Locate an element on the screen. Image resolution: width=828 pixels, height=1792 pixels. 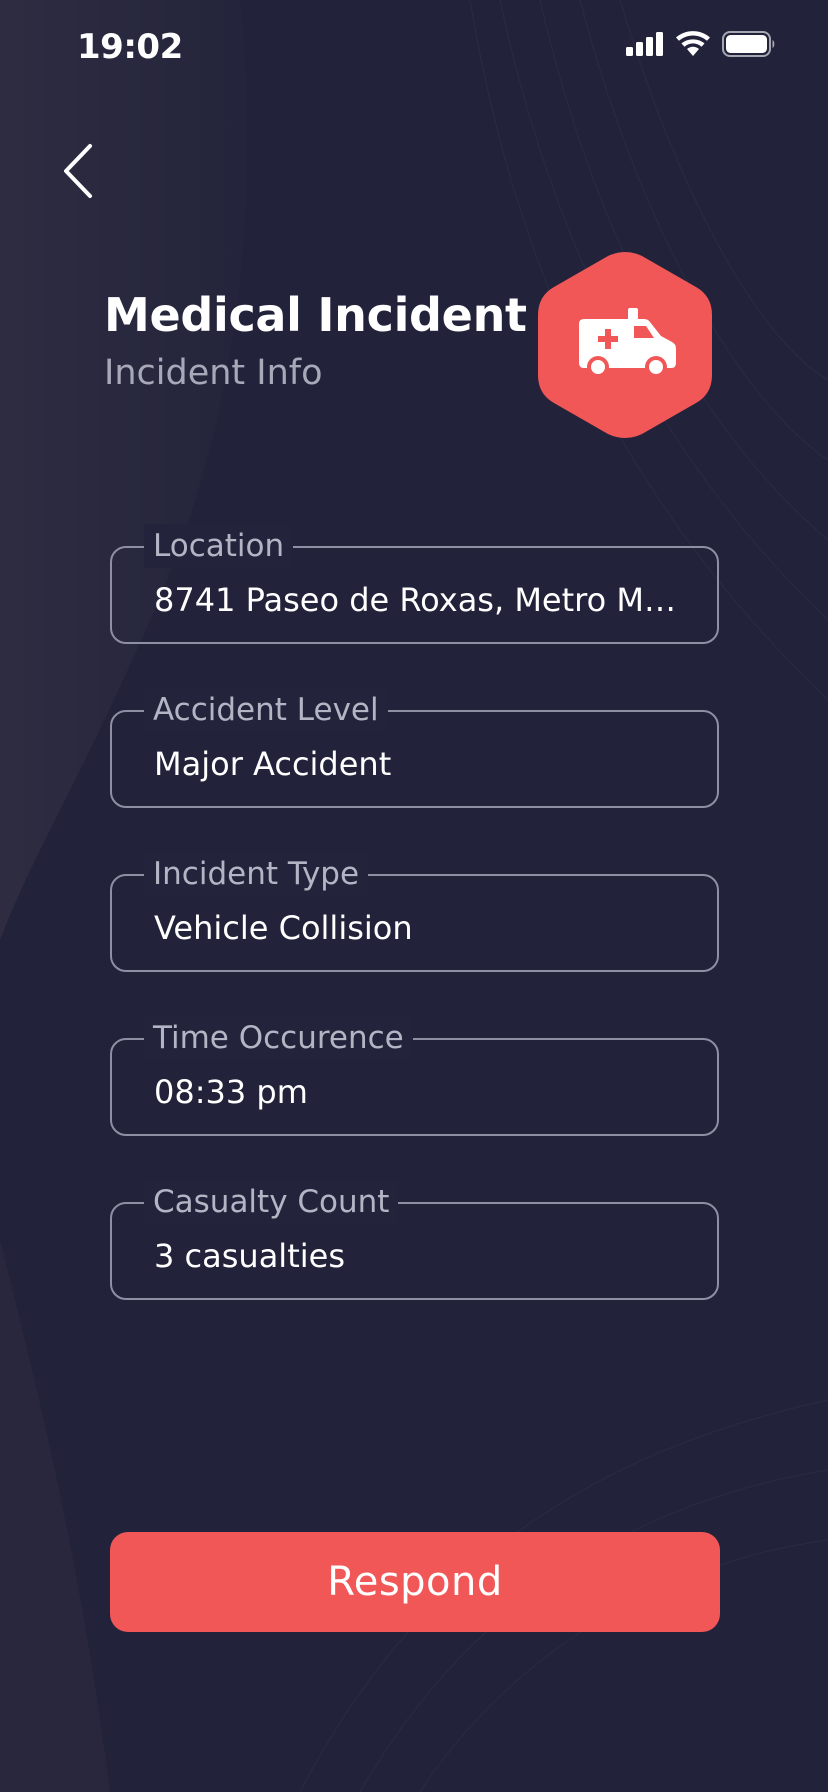
accident-level-field: Accident Level Major Accident is located at coordinates (414, 748).